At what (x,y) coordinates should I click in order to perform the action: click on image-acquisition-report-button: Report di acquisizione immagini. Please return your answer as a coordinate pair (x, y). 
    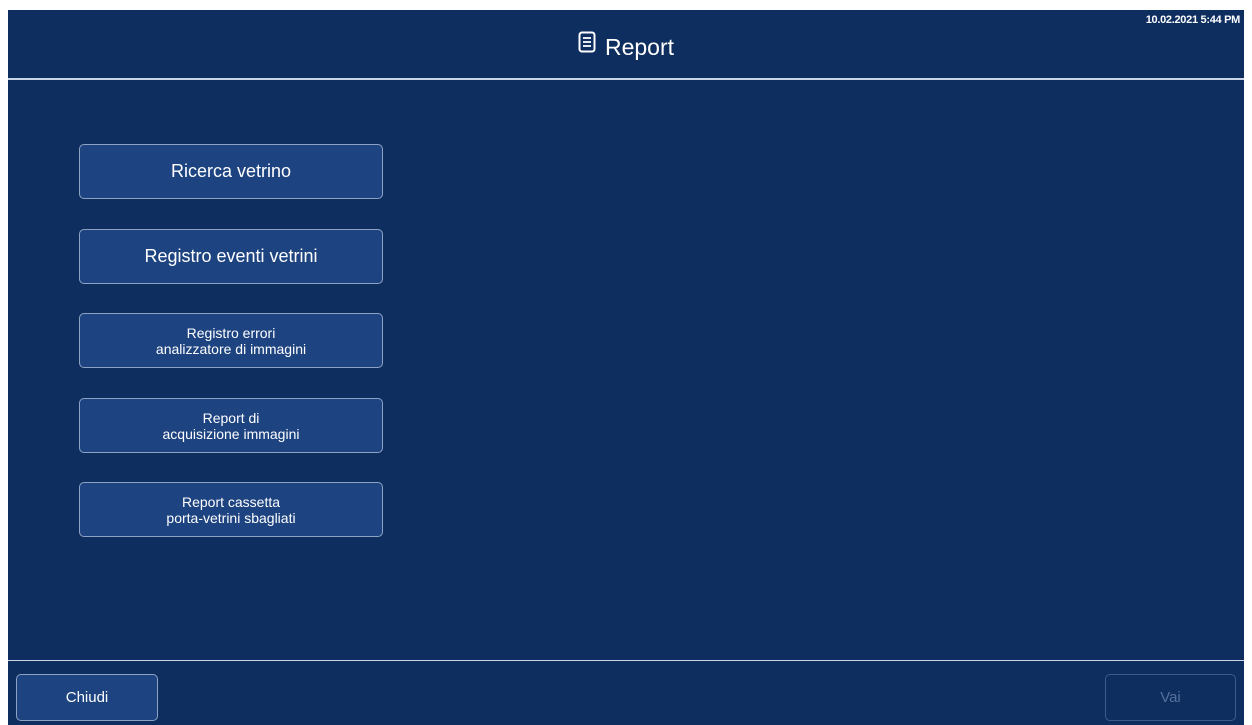
    Looking at the image, I should click on (231, 425).